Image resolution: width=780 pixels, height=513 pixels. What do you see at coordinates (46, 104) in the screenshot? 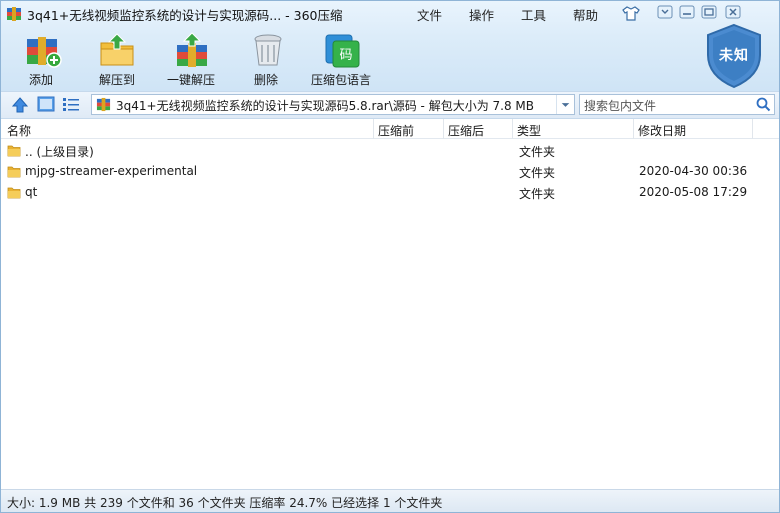
I see `thumbnail-view-icon` at bounding box center [46, 104].